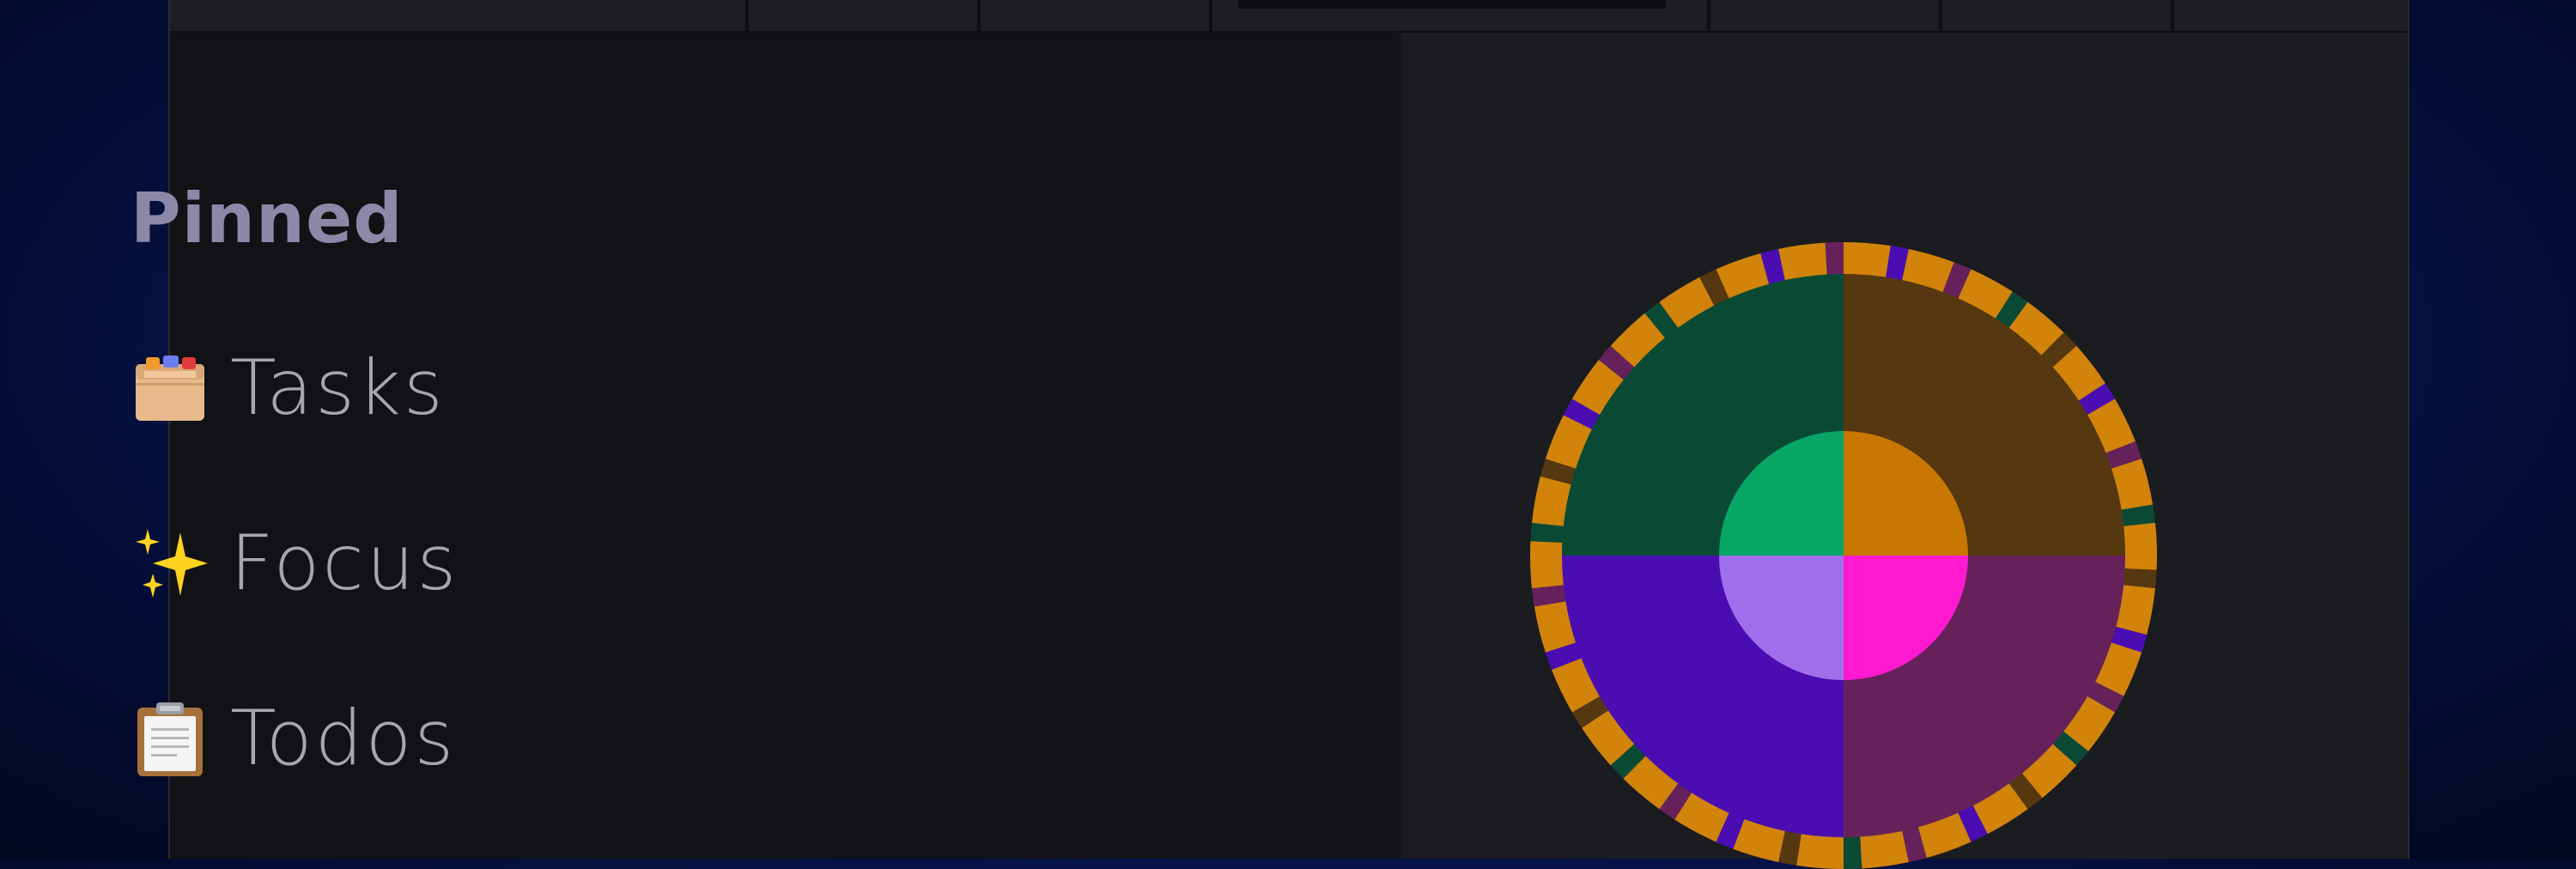 This screenshot has width=2576, height=869. What do you see at coordinates (170, 389) in the screenshot?
I see `card-file-box-icon` at bounding box center [170, 389].